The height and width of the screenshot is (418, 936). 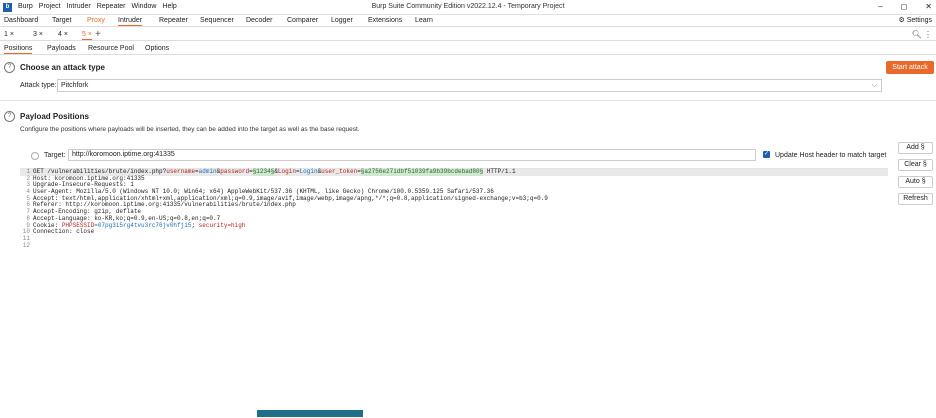 I want to click on tab-proxy: Proxy, so click(x=96, y=20).